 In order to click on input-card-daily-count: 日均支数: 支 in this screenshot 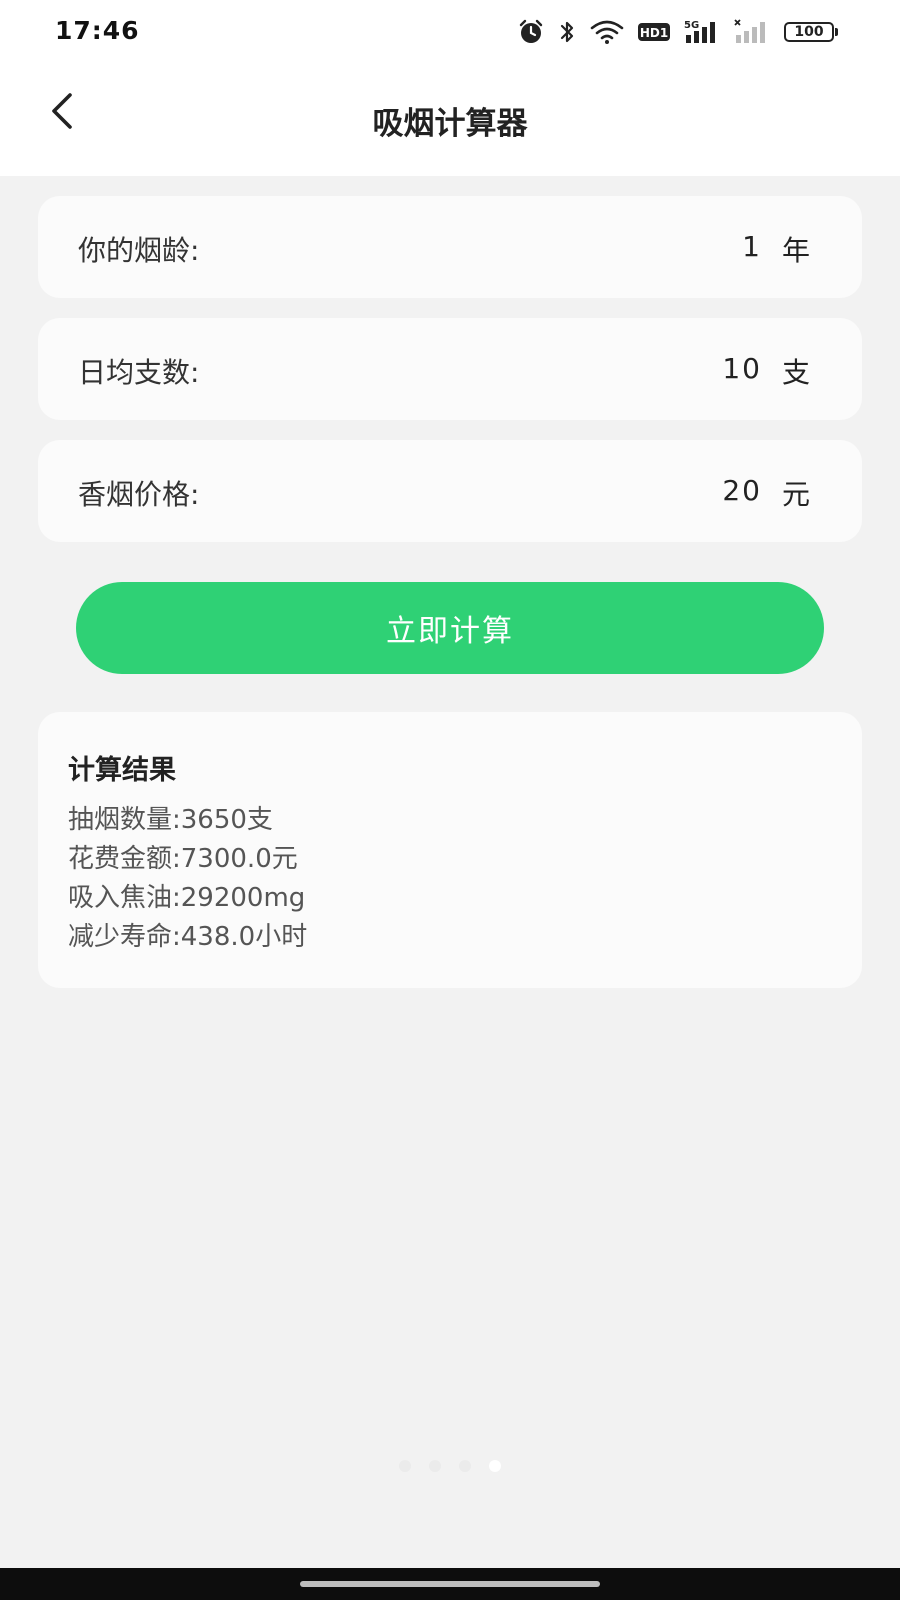, I will do `click(450, 369)`.